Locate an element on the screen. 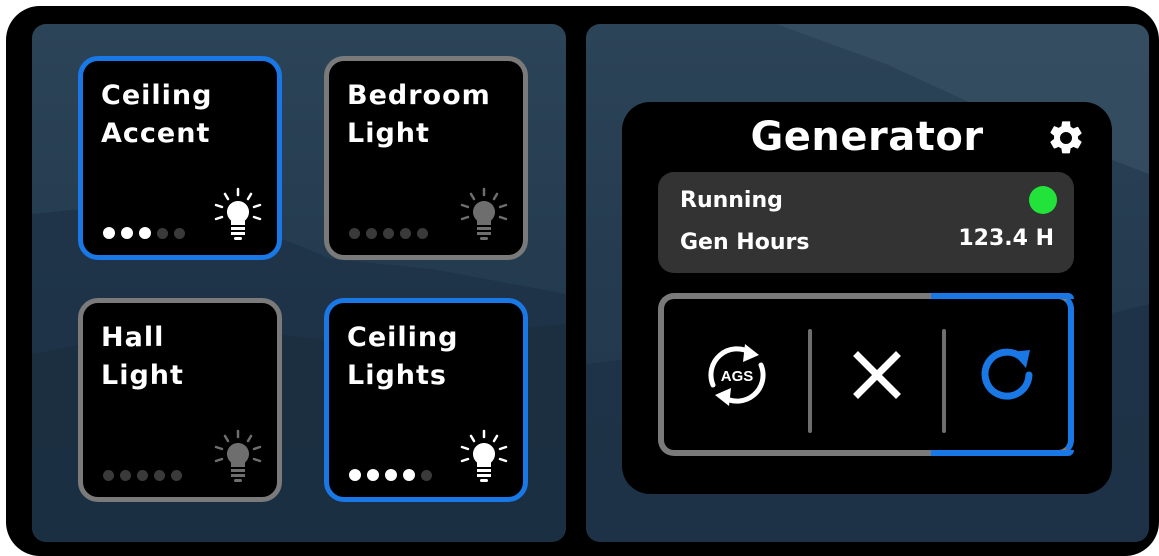 This screenshot has height=556, width=1159. running-indicator is located at coordinates (1043, 200).